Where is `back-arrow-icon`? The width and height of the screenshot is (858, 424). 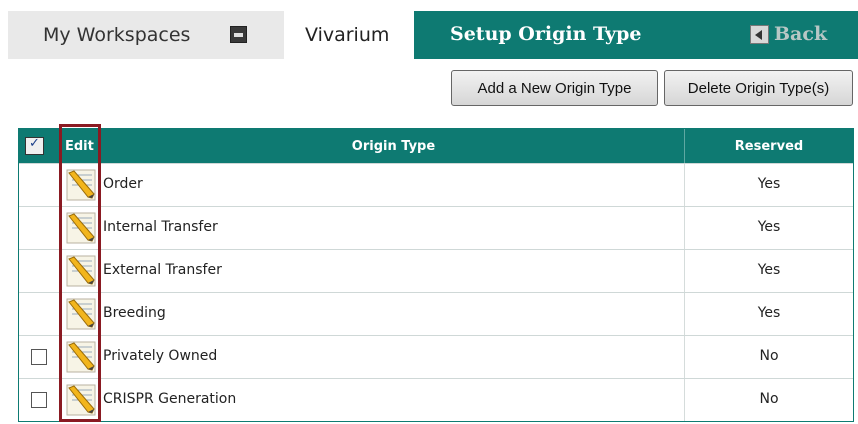
back-arrow-icon is located at coordinates (759, 34).